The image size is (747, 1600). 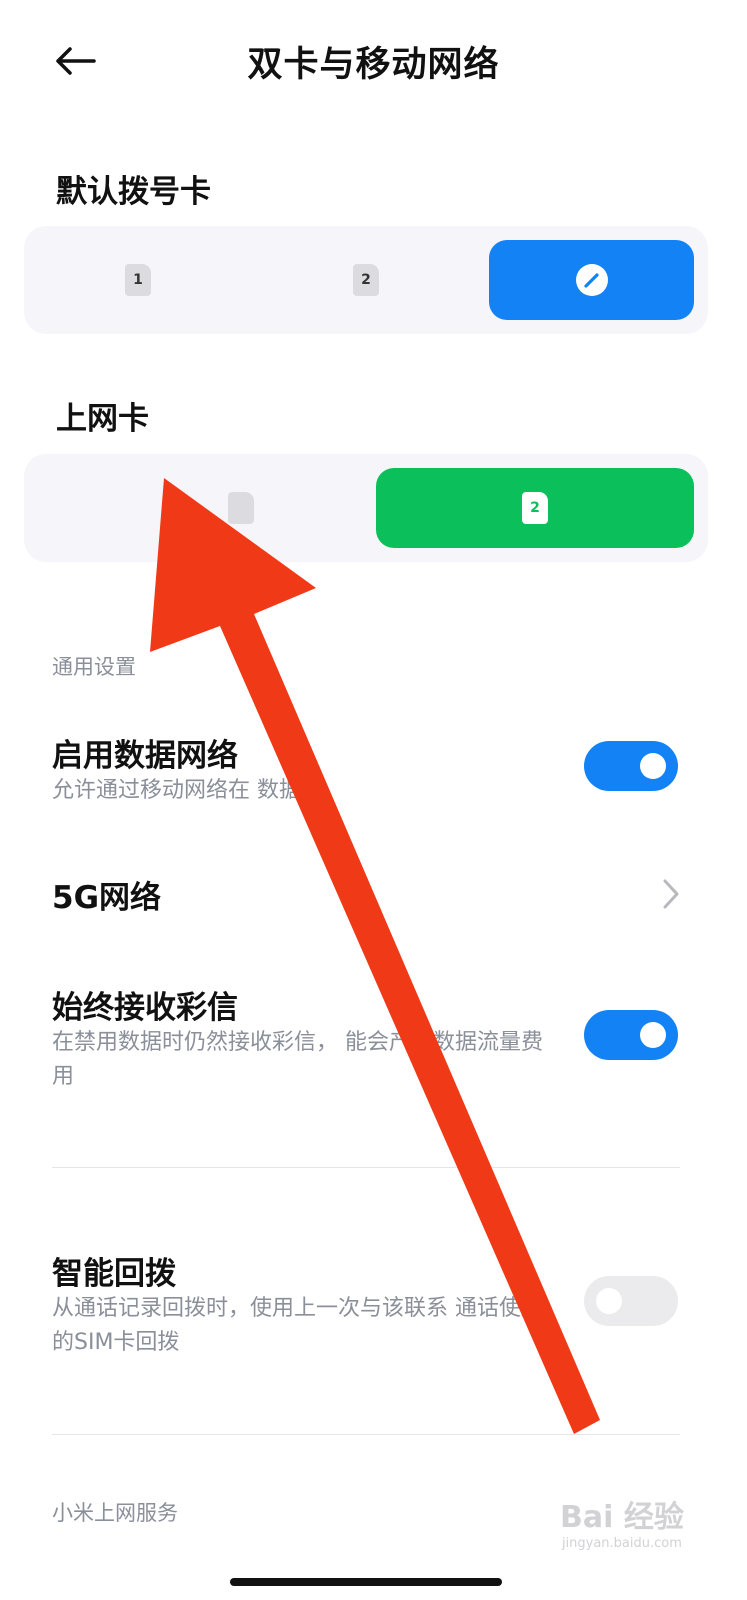 I want to click on smart-callback-row: 智能回拨 从通话记录回拨时，使用上一次与该联系 通话使用的SIM卡回拨, so click(x=373, y=1308).